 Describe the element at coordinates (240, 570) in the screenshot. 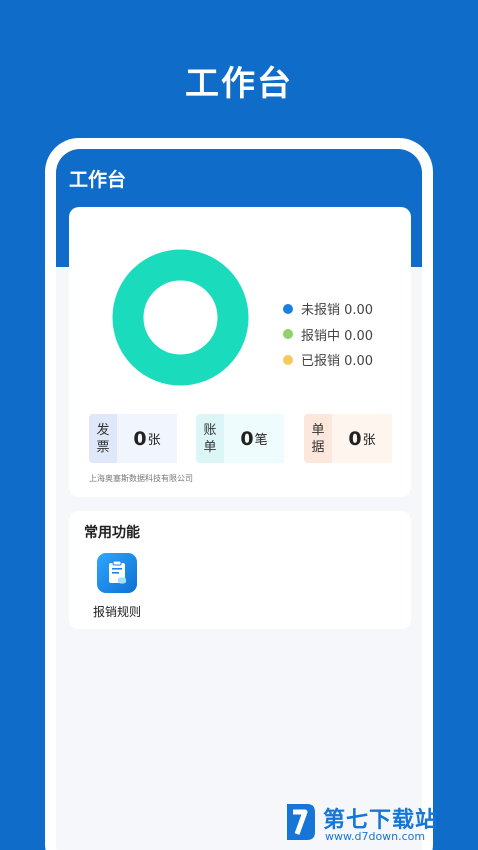

I see `common-functions-card: 常用功能 报销规则` at that location.